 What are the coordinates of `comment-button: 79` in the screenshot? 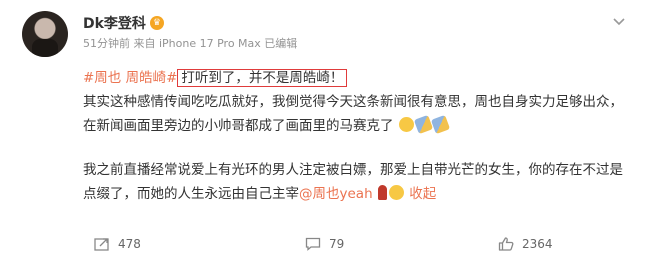 It's located at (324, 244).